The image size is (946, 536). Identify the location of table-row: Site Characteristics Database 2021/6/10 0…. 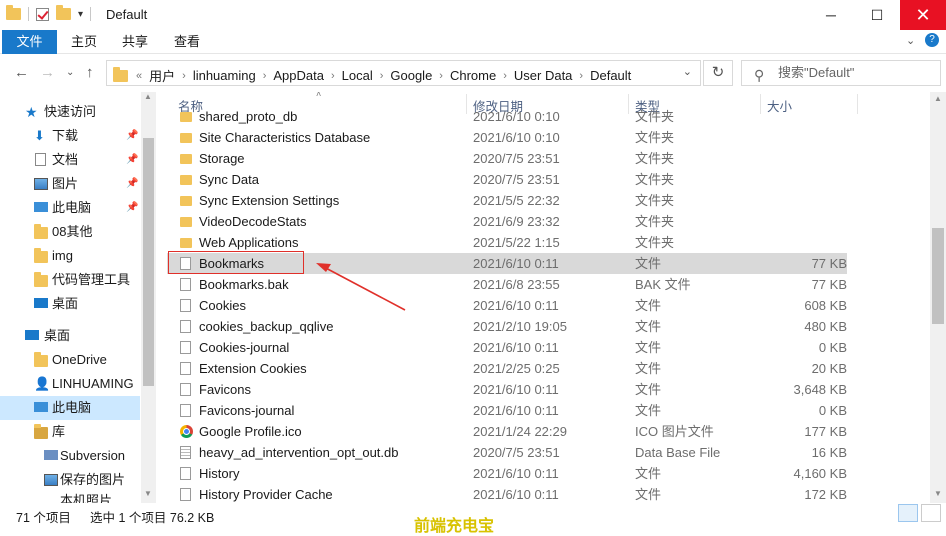
(507, 137).